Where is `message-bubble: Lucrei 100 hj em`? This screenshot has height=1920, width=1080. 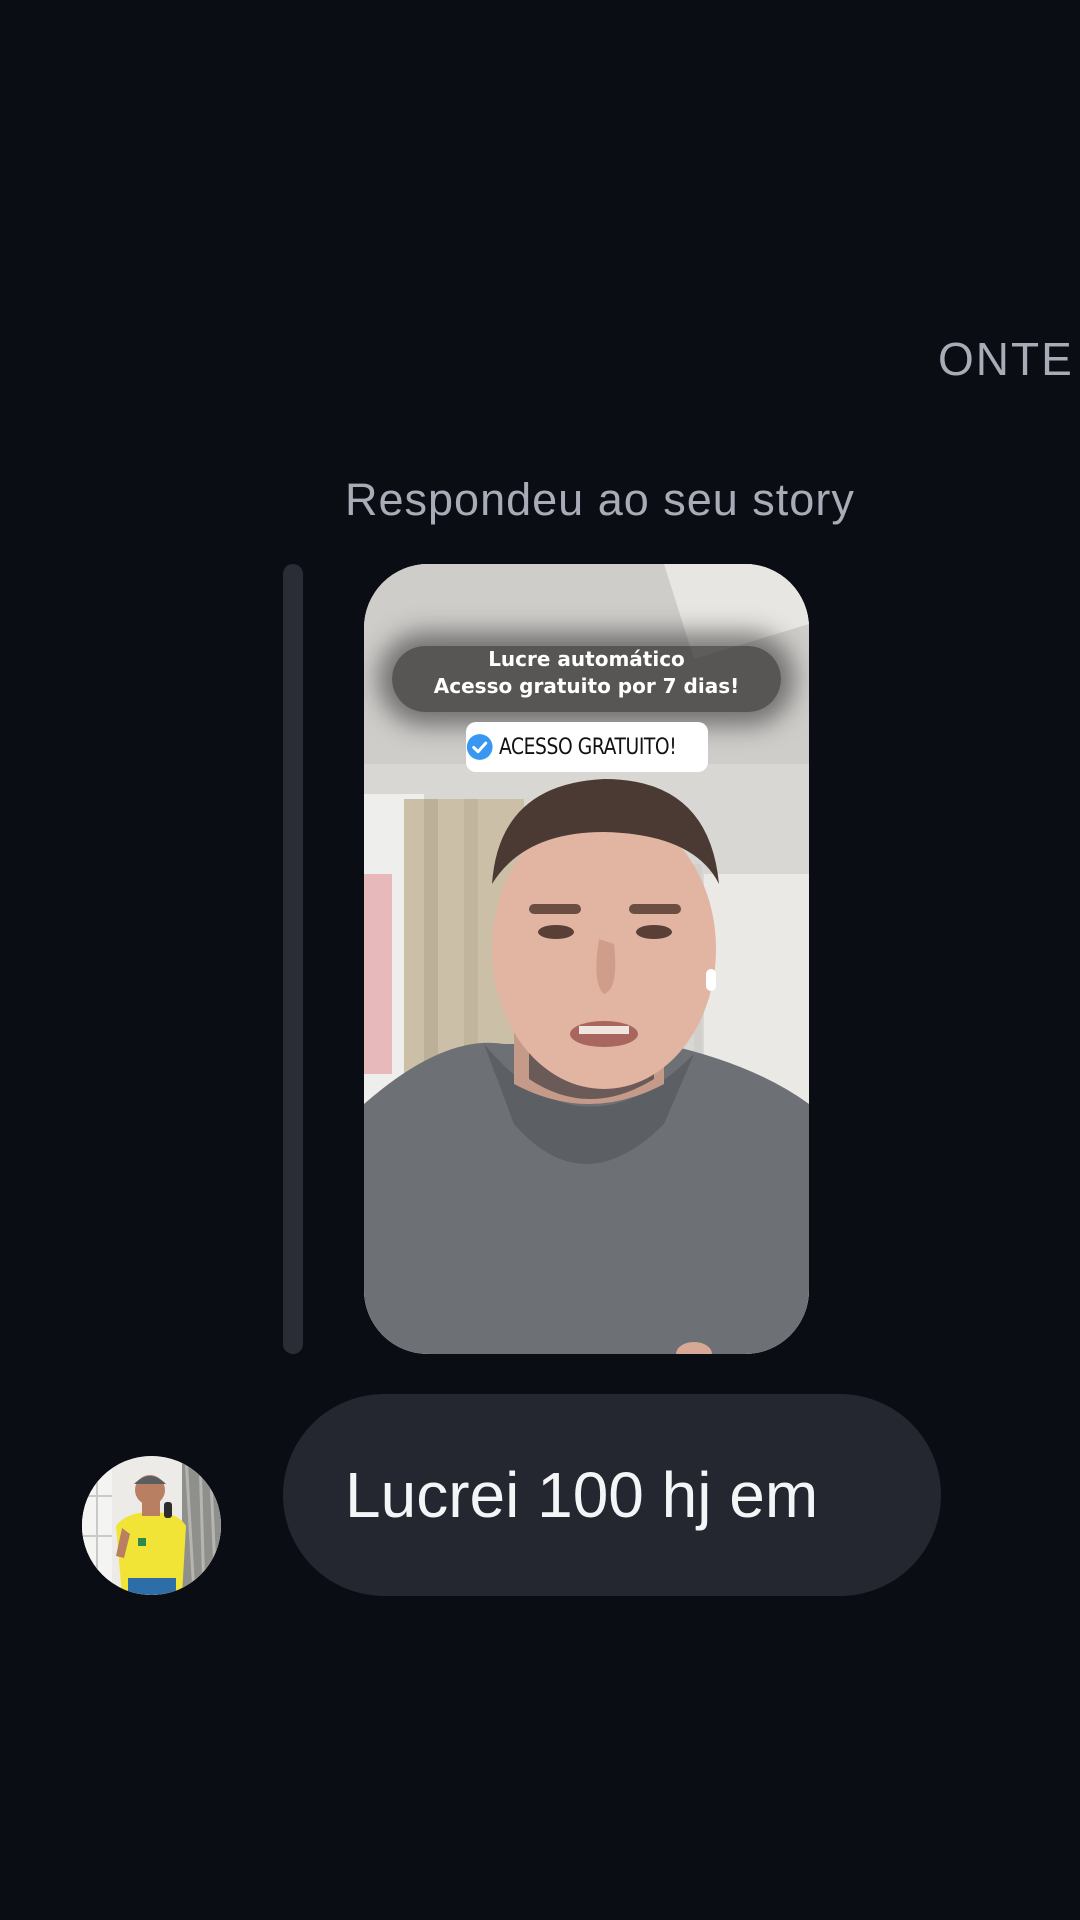 message-bubble: Lucrei 100 hj em is located at coordinates (612, 1495).